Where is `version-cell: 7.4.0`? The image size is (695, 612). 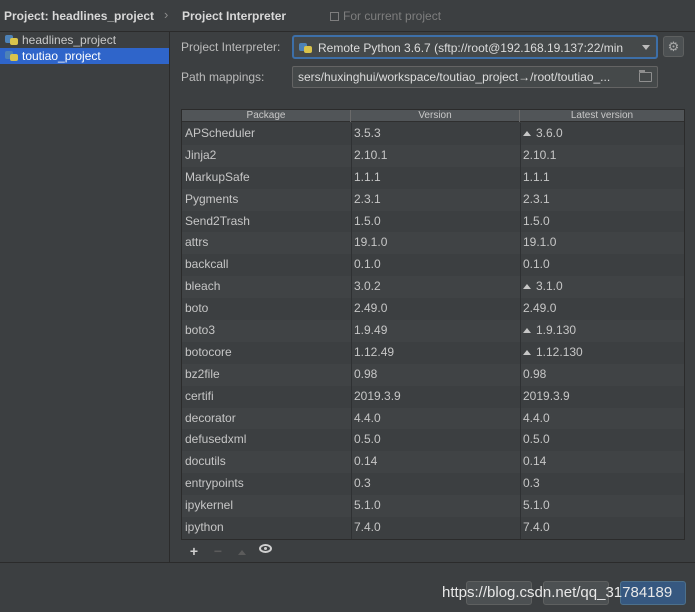
version-cell: 7.4.0 is located at coordinates (367, 527).